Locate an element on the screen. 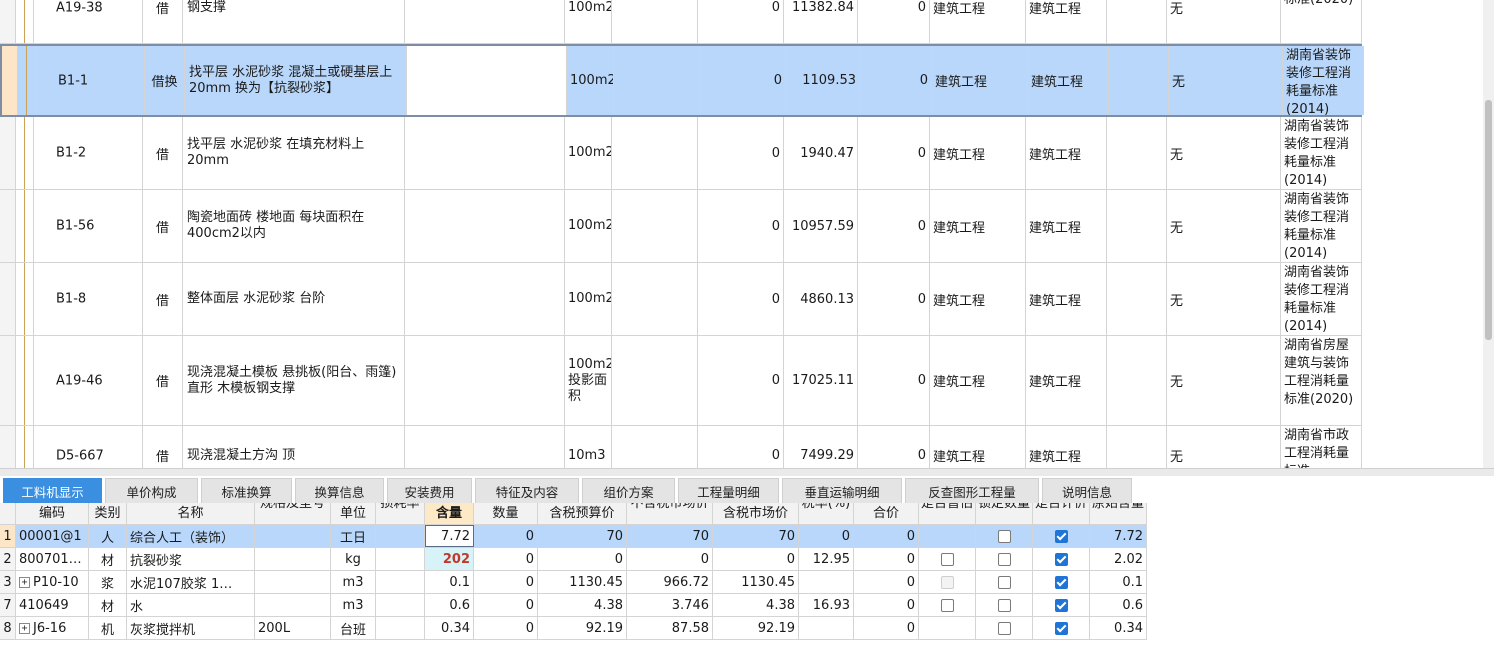  header-cat: 类别 is located at coordinates (108, 513).